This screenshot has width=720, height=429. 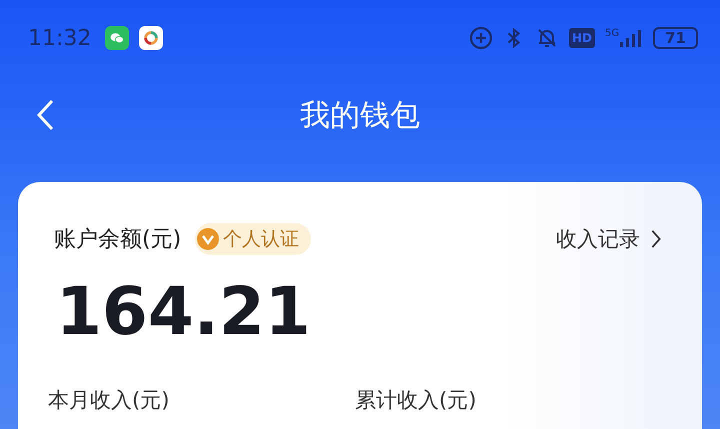 I want to click on app-icon, so click(x=151, y=38).